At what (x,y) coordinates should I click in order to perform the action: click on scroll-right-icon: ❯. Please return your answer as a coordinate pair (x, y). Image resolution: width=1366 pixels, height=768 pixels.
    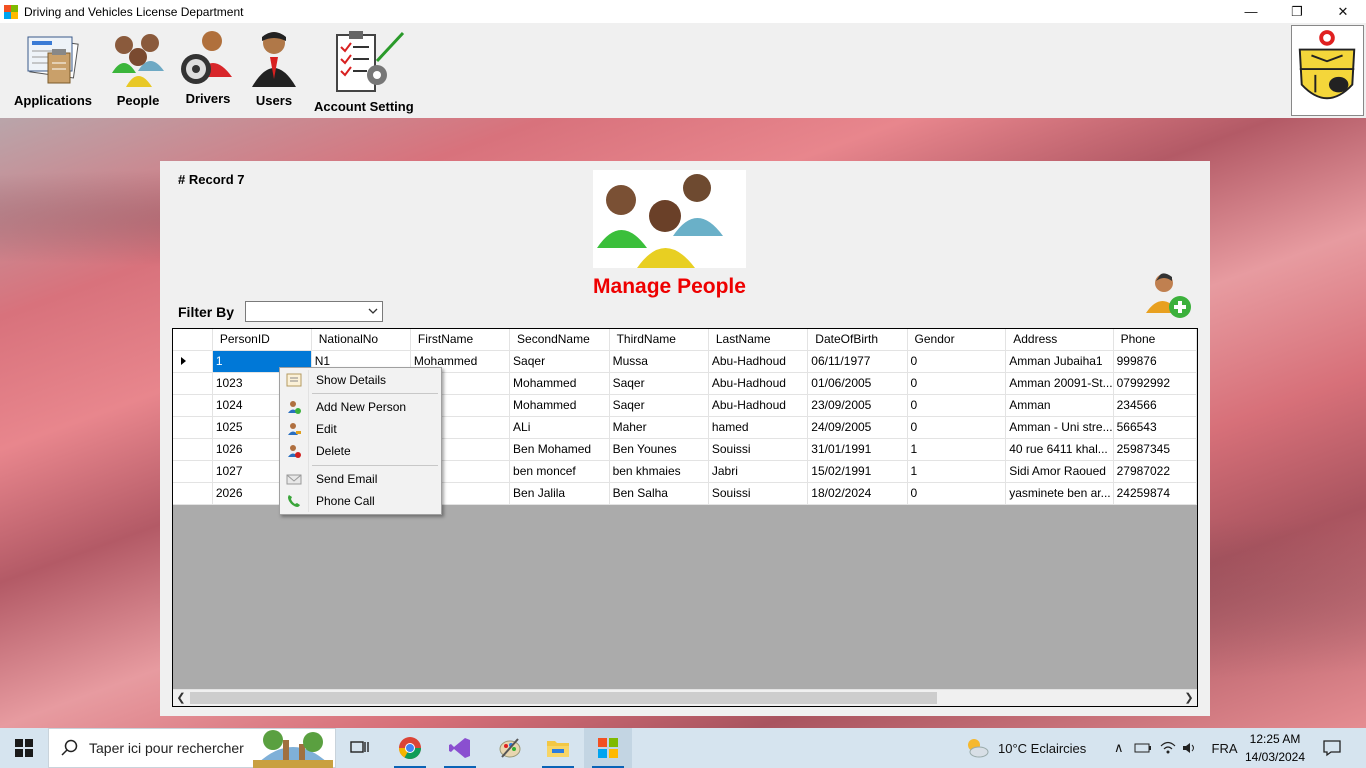
    Looking at the image, I should click on (1189, 698).